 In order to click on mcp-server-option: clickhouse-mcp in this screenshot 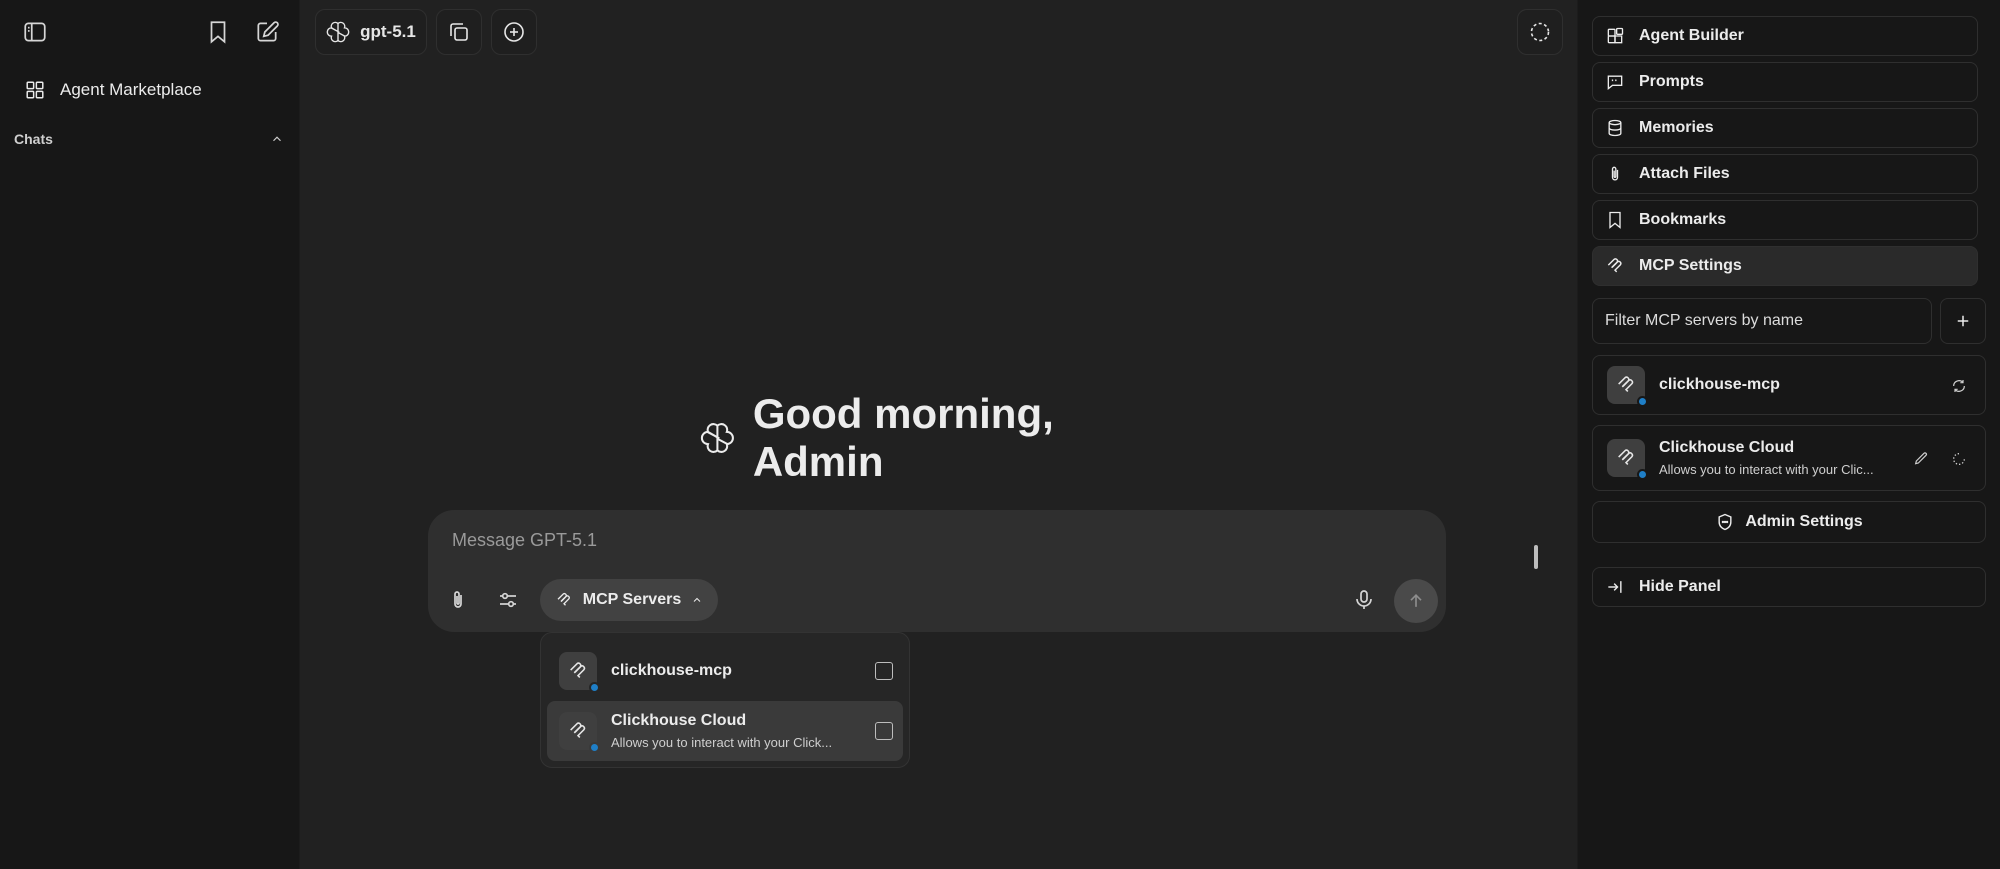, I will do `click(725, 671)`.